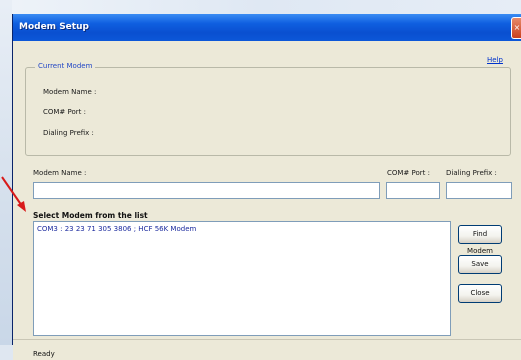 The image size is (521, 360). What do you see at coordinates (68, 133) in the screenshot?
I see `current-dialing-prefix-label: Dialing Prefix :` at bounding box center [68, 133].